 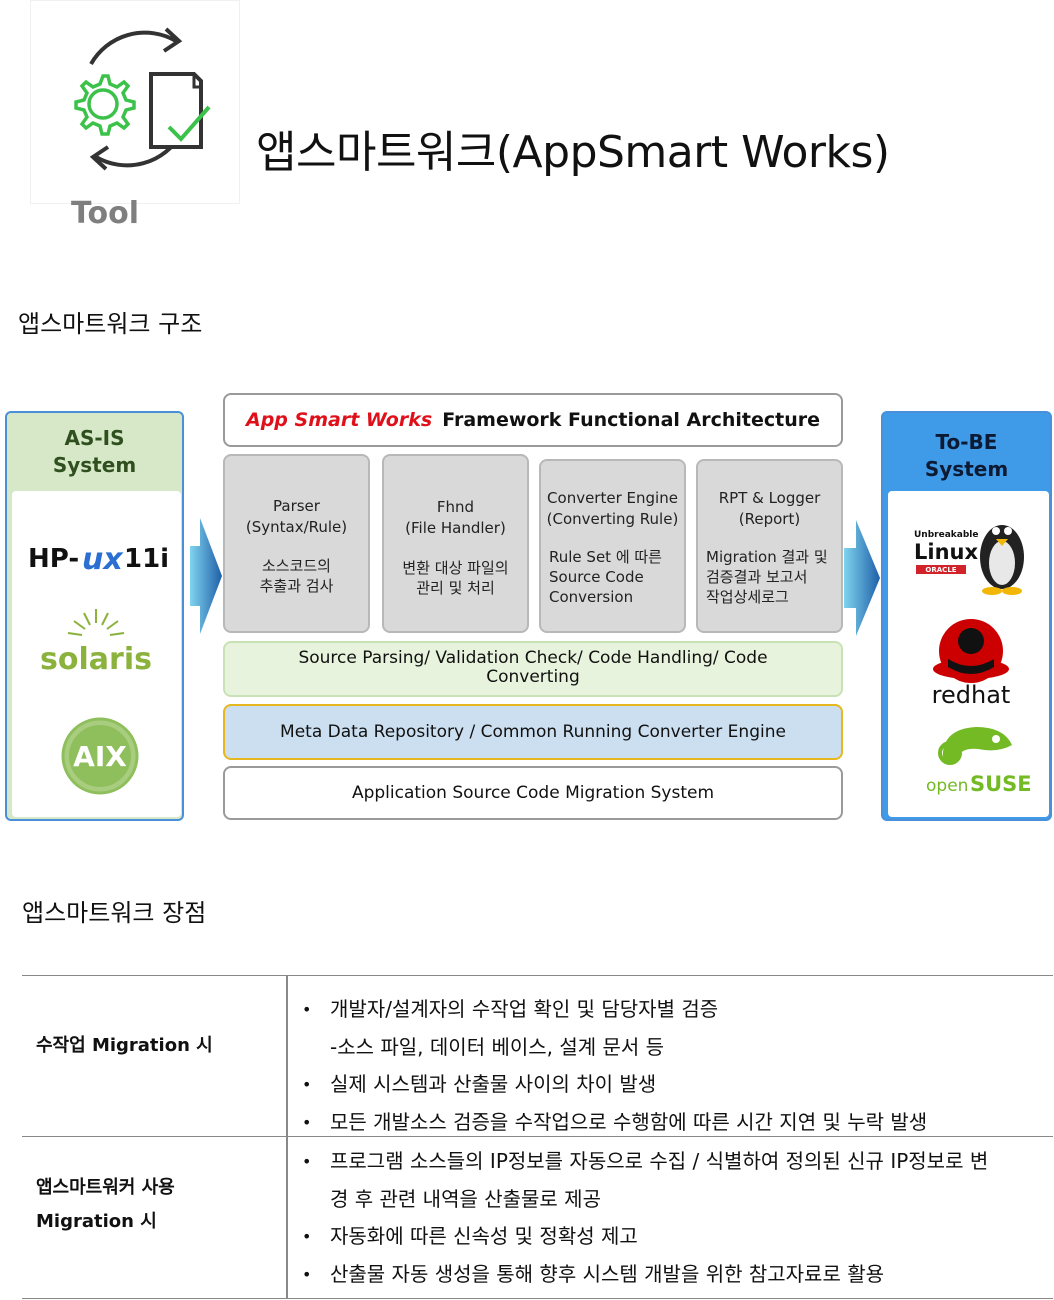 What do you see at coordinates (612, 508) in the screenshot?
I see `module-name: Converter Engine (Converting Rule)` at bounding box center [612, 508].